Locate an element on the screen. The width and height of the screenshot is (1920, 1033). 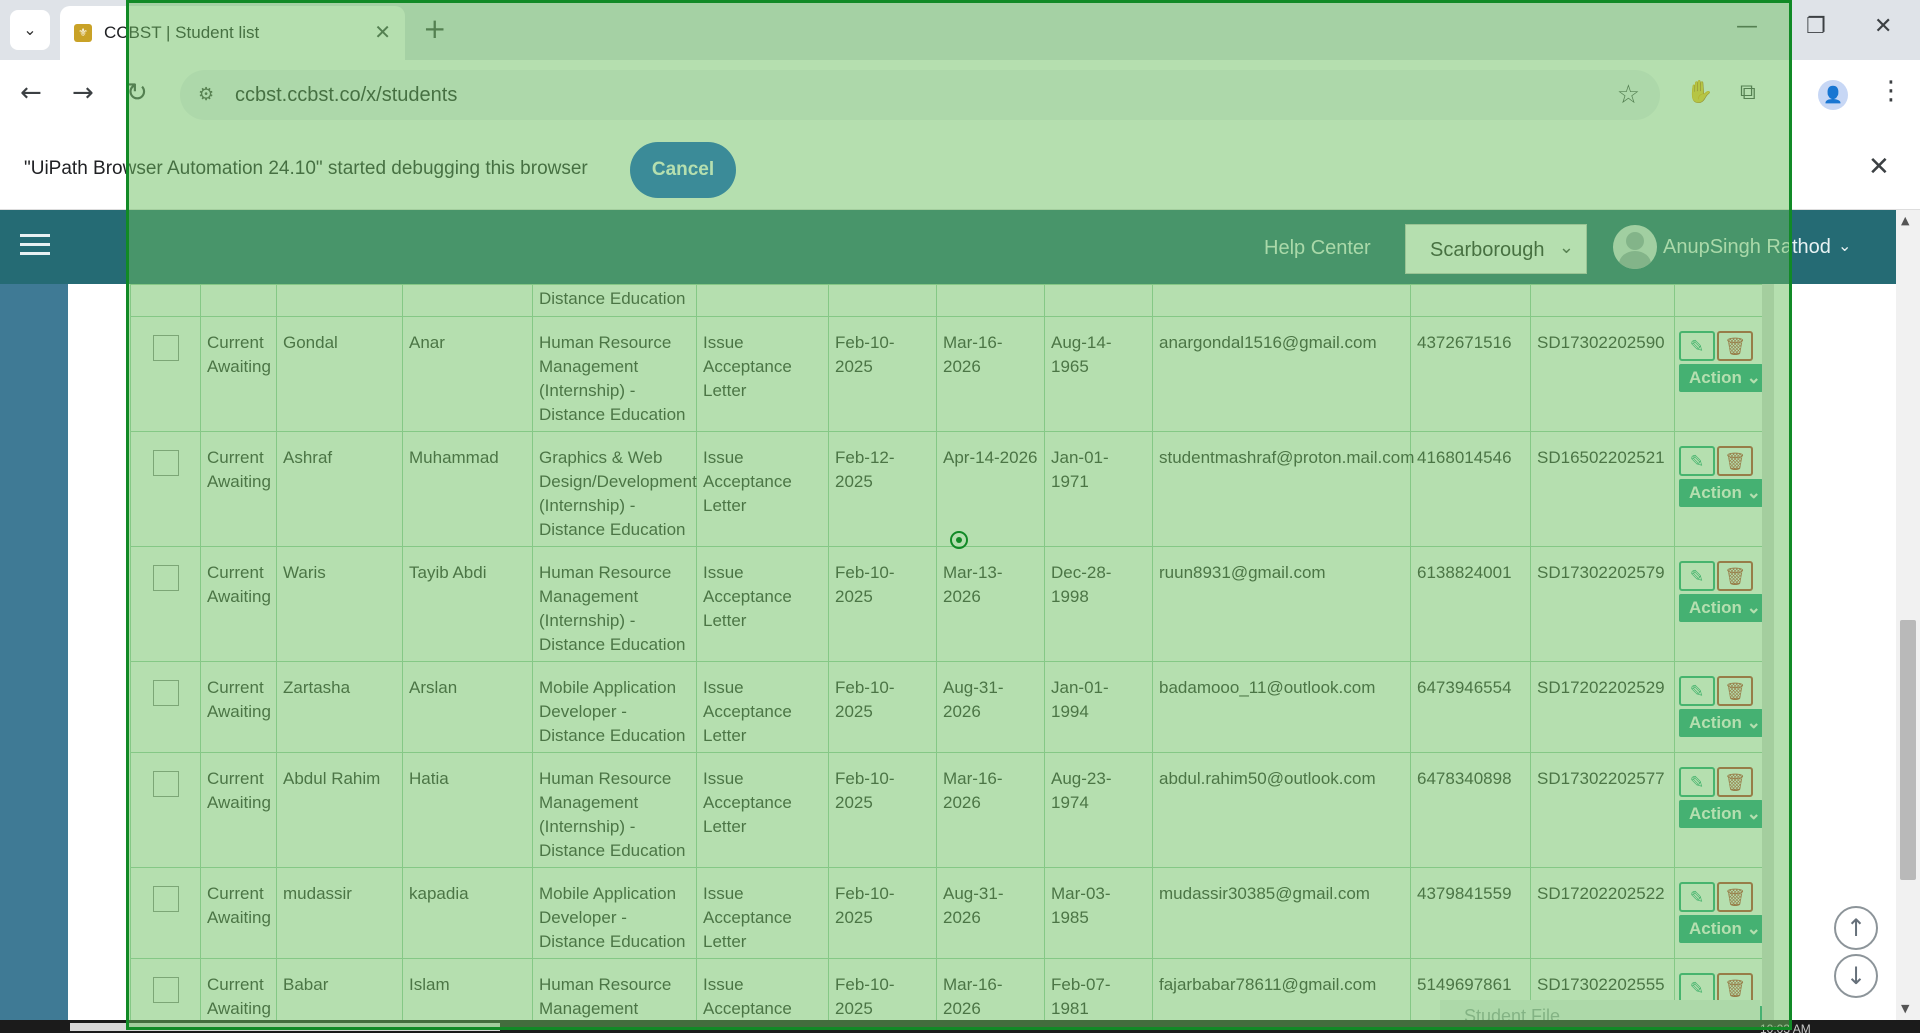
horizontal-scrollbar-thumb is located at coordinates (285, 1027).